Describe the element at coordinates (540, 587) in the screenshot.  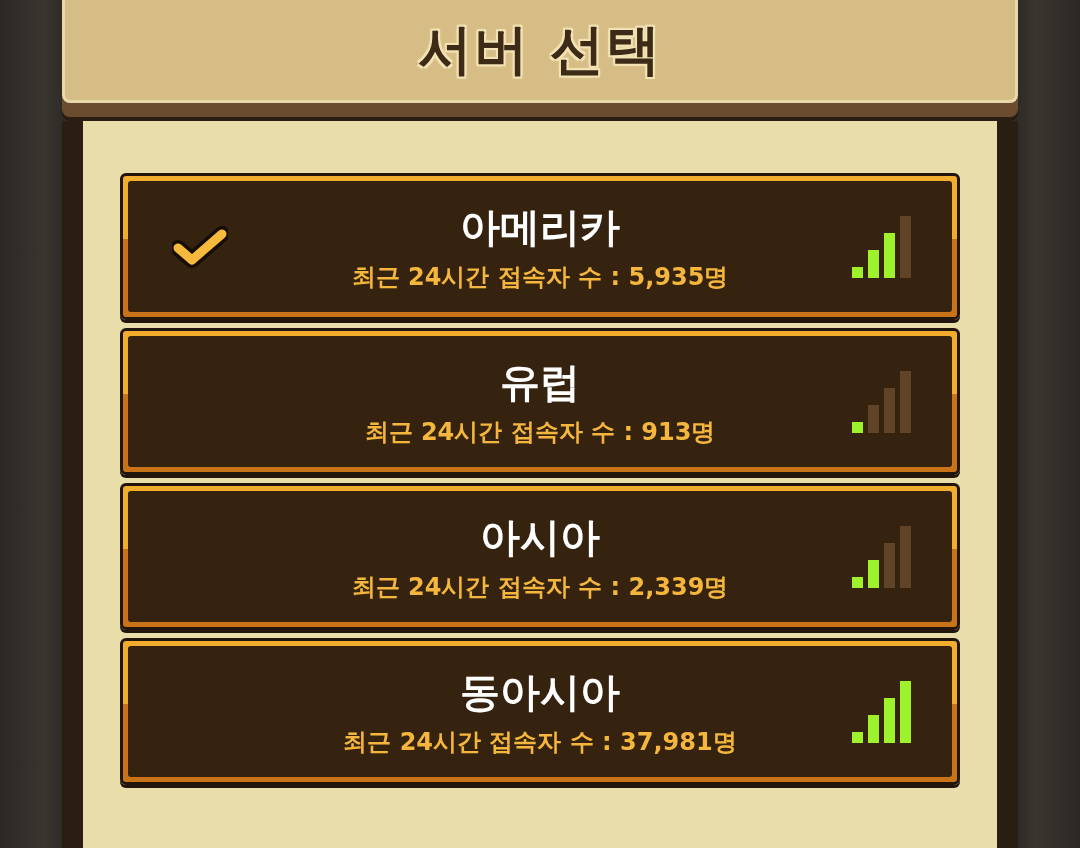
I see `player-count: 최근 24시간 접속자 수 : 2,339명` at that location.